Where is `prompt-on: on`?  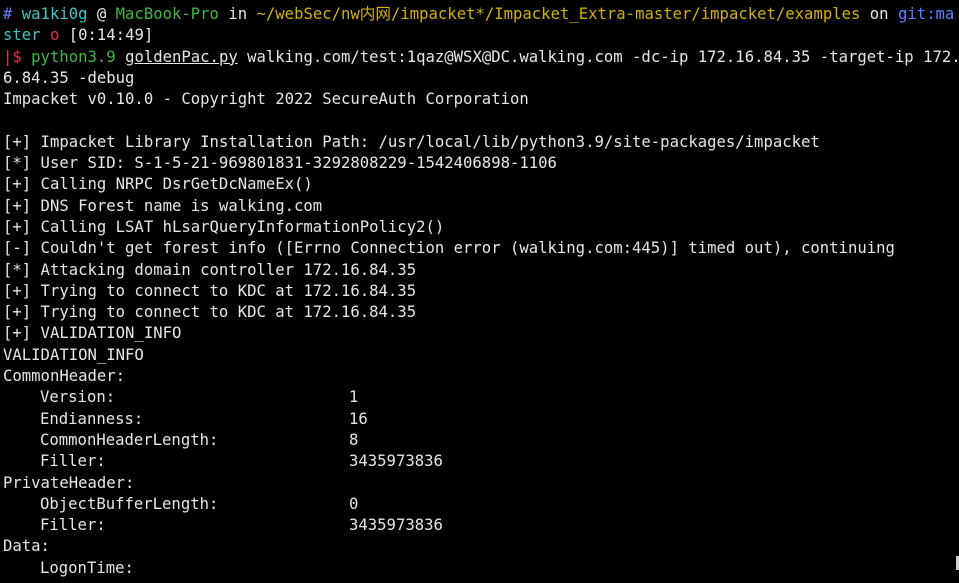
prompt-on: on is located at coordinates (879, 14).